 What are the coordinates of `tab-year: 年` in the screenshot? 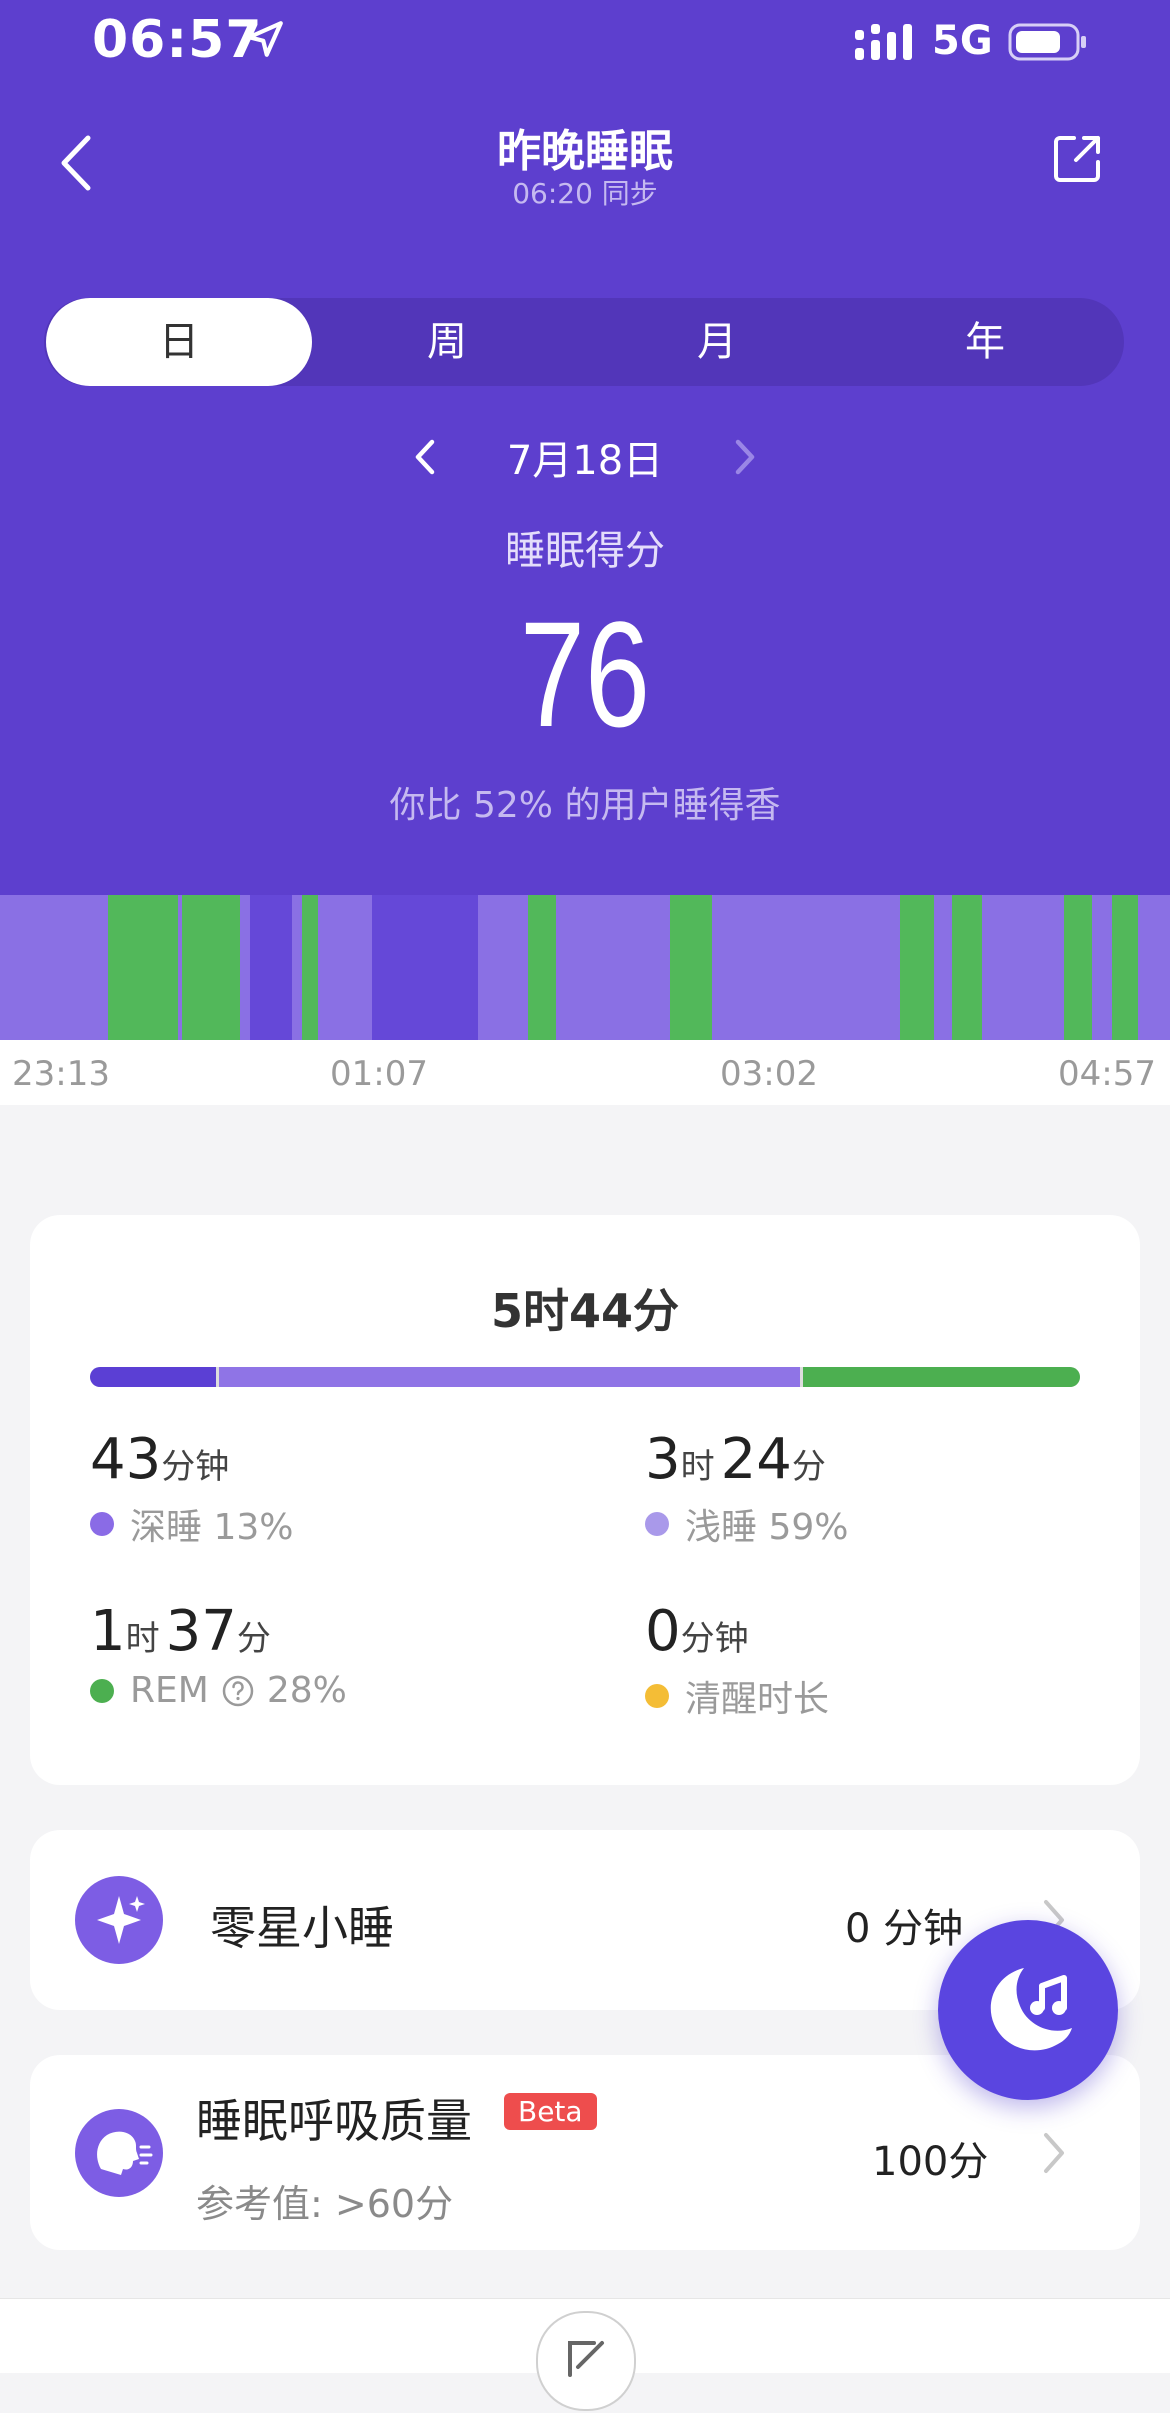 It's located at (985, 342).